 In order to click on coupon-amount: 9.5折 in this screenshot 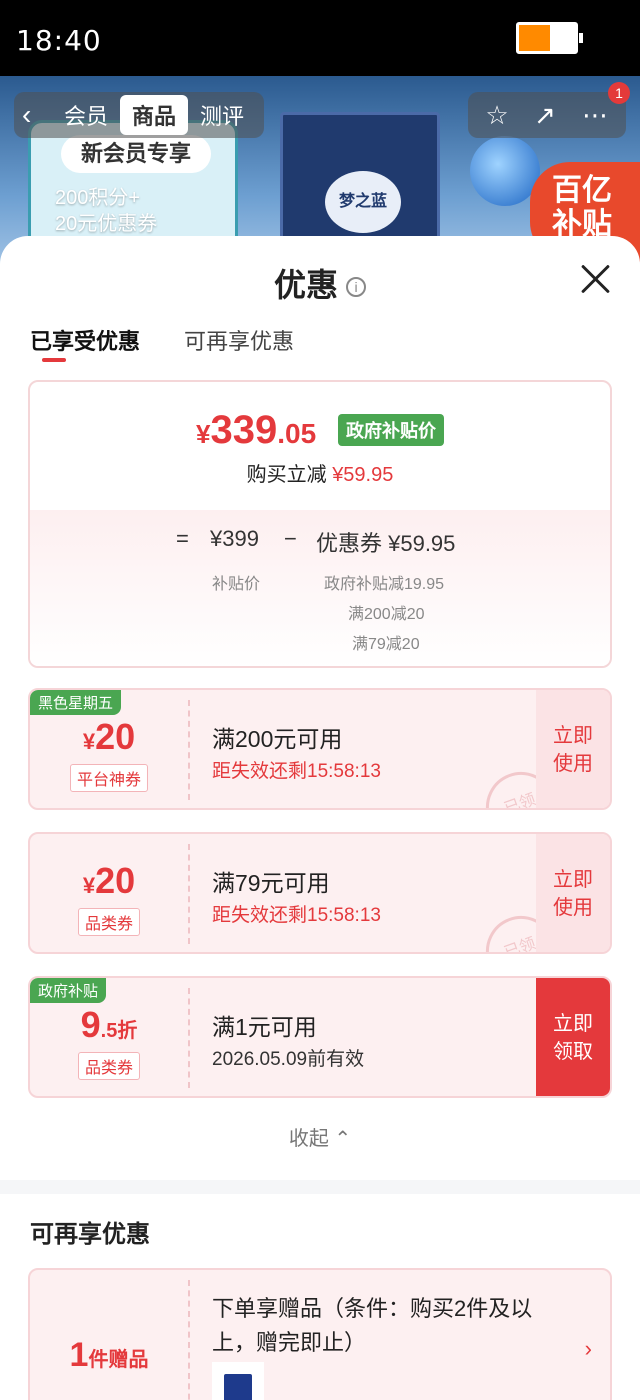, I will do `click(109, 1024)`.